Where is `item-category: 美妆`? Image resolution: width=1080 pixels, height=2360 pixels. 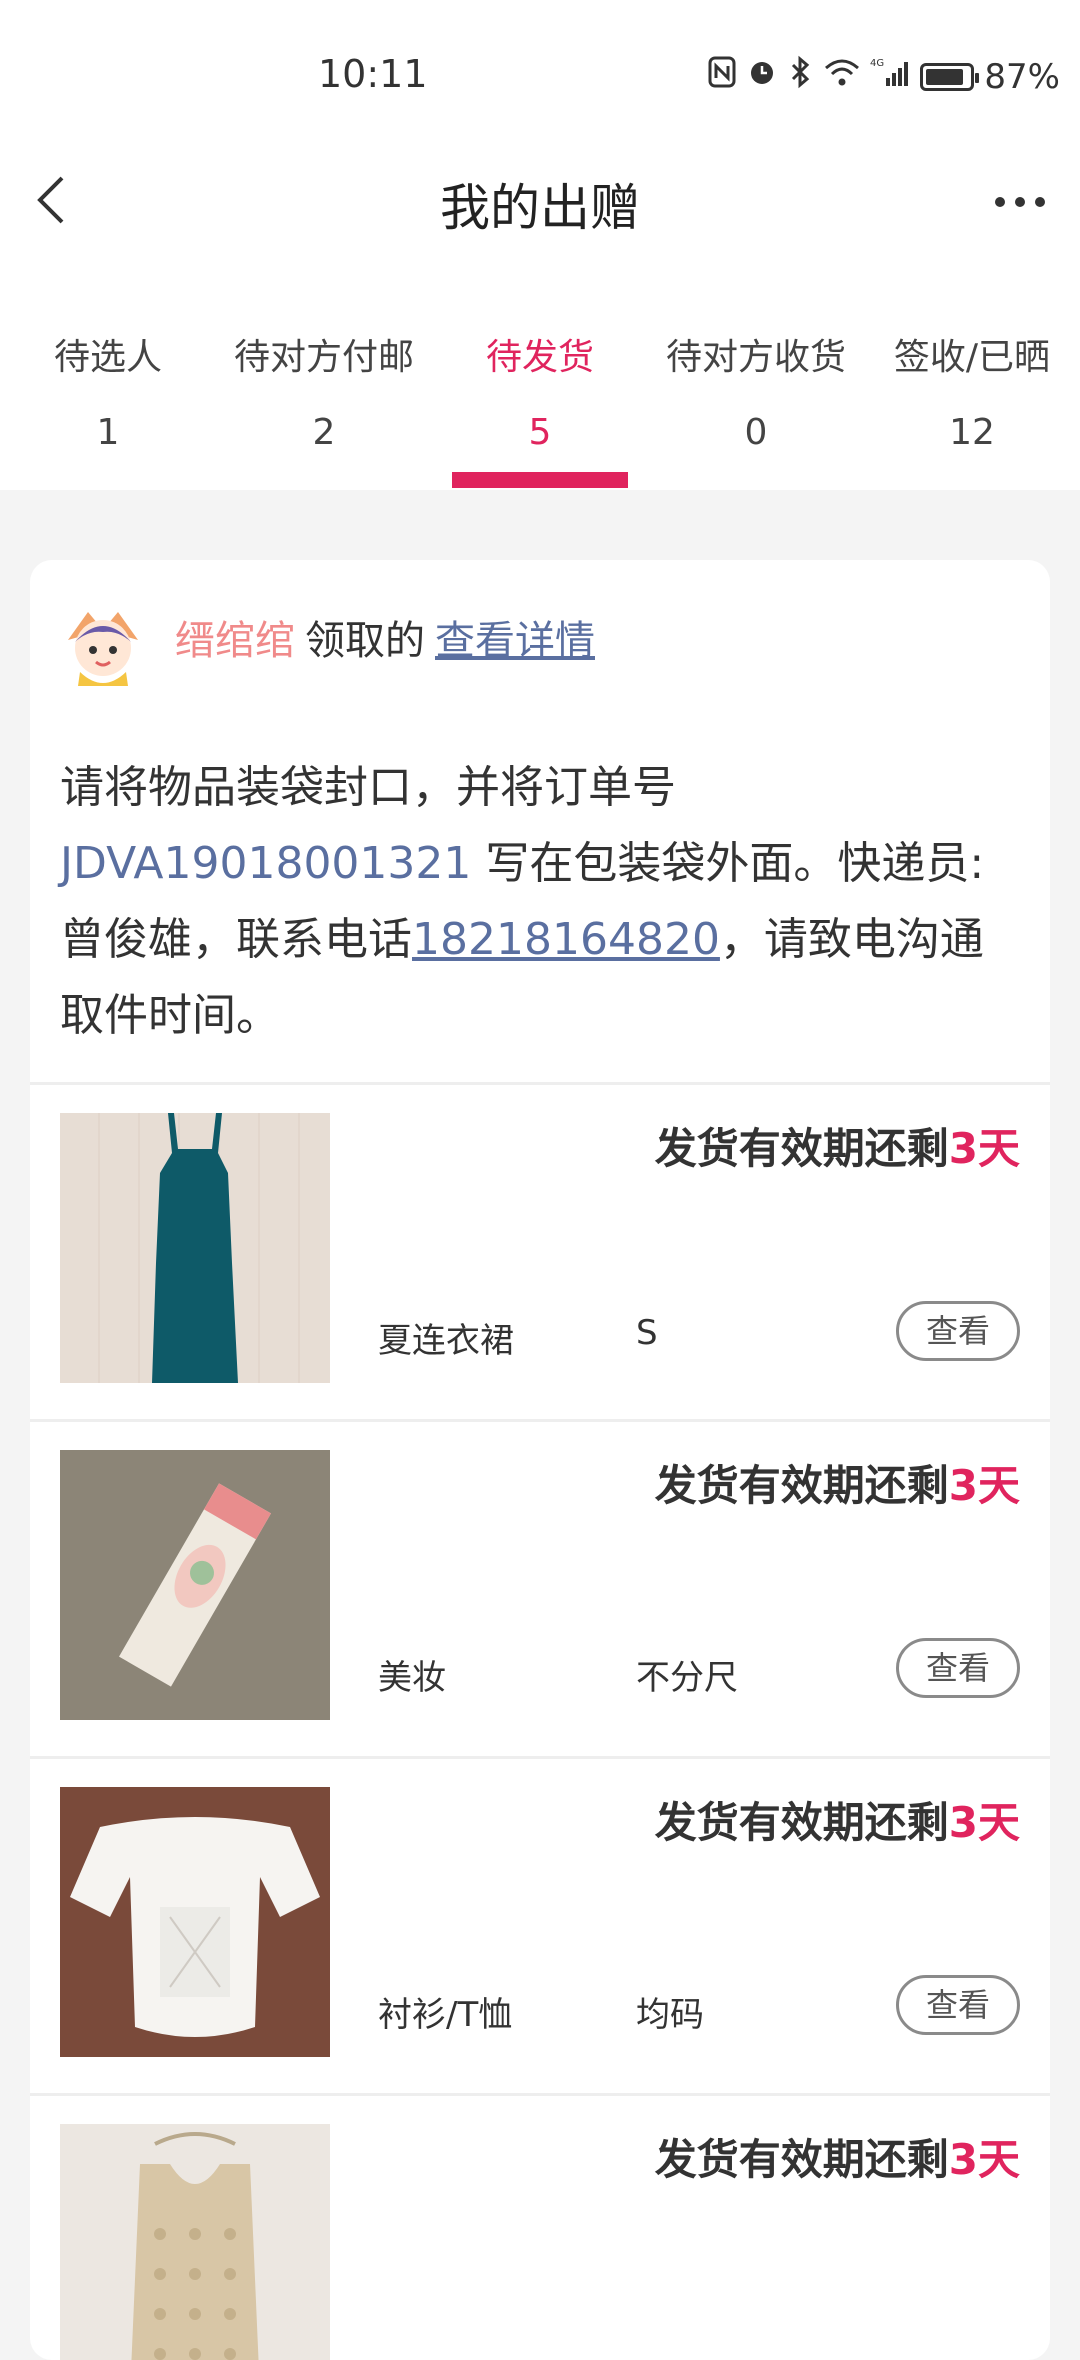 item-category: 美妆 is located at coordinates (412, 1678).